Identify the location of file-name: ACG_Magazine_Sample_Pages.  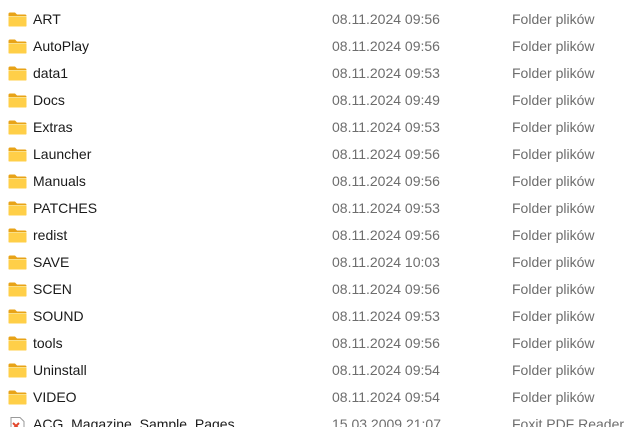
(134, 421).